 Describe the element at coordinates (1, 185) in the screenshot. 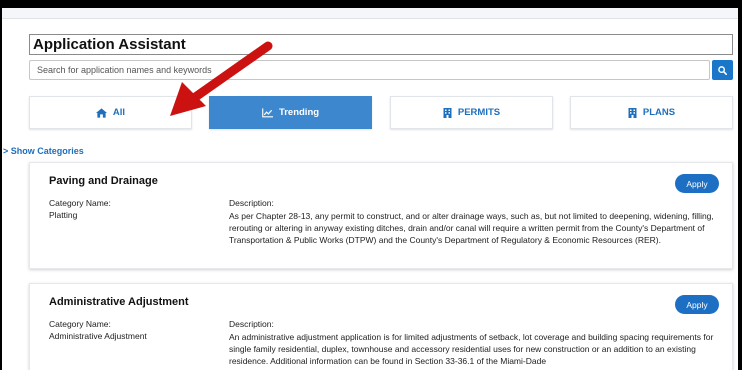

I see `window-frame-left` at that location.